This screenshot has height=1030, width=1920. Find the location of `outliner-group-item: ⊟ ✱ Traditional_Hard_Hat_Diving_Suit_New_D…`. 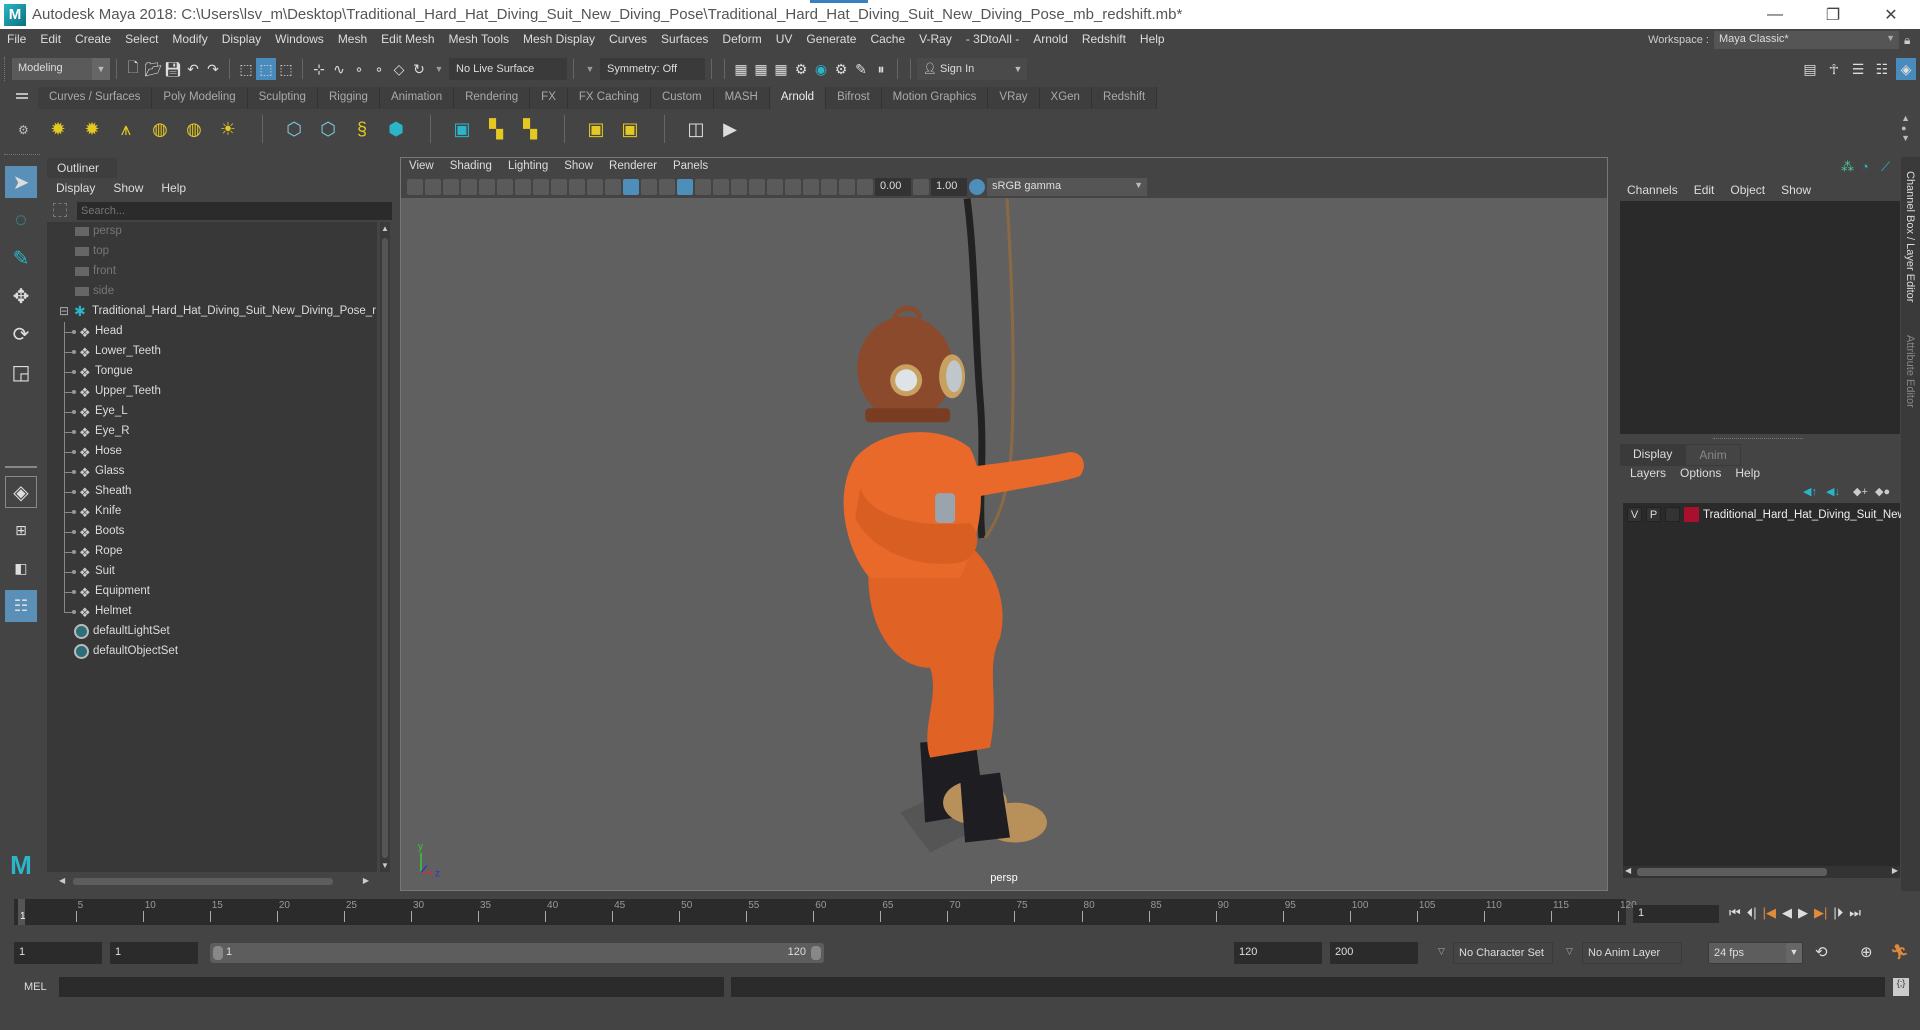

outliner-group-item: ⊟ ✱ Traditional_Hard_Hat_Diving_Suit_New_D… is located at coordinates (212, 312).